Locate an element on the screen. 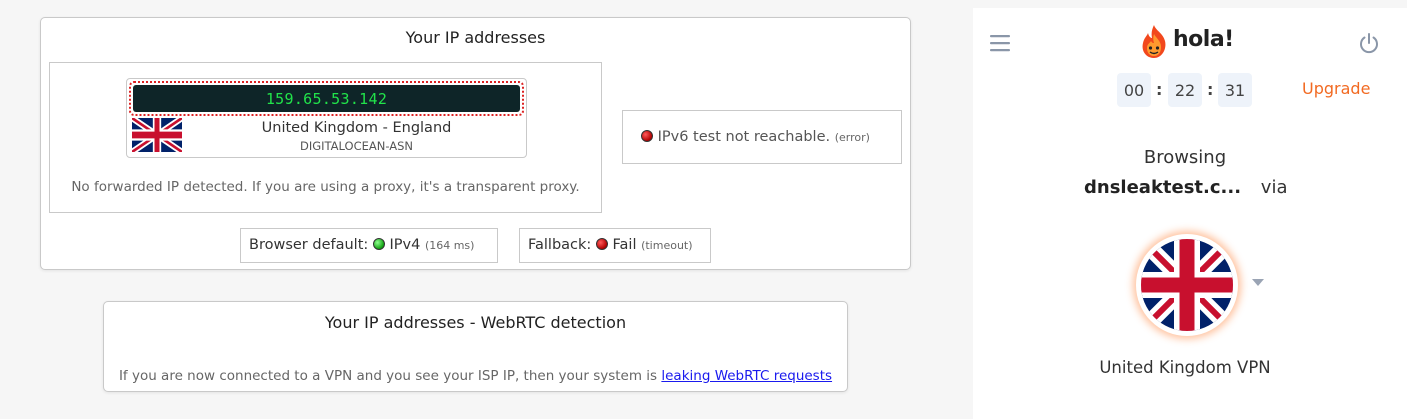 The width and height of the screenshot is (1407, 419). ipv6-box: IPv6 test not reachable. (error) is located at coordinates (762, 137).